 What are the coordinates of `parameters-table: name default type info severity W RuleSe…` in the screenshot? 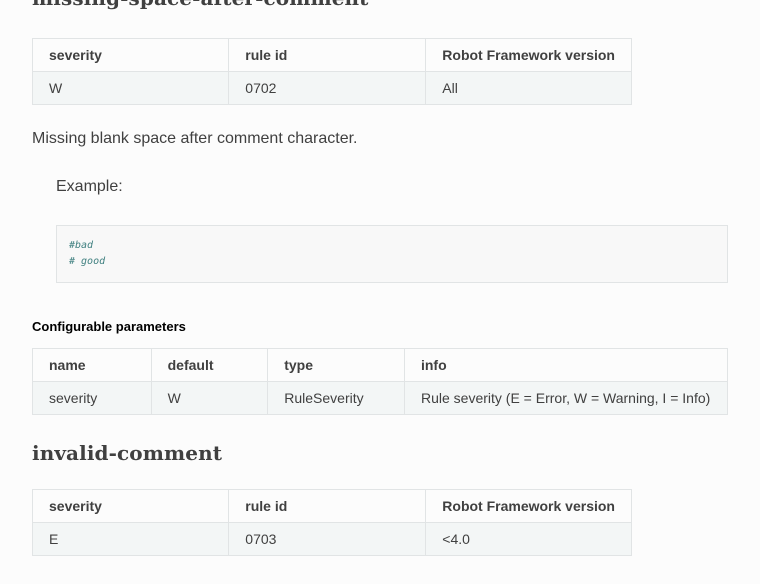 It's located at (380, 381).